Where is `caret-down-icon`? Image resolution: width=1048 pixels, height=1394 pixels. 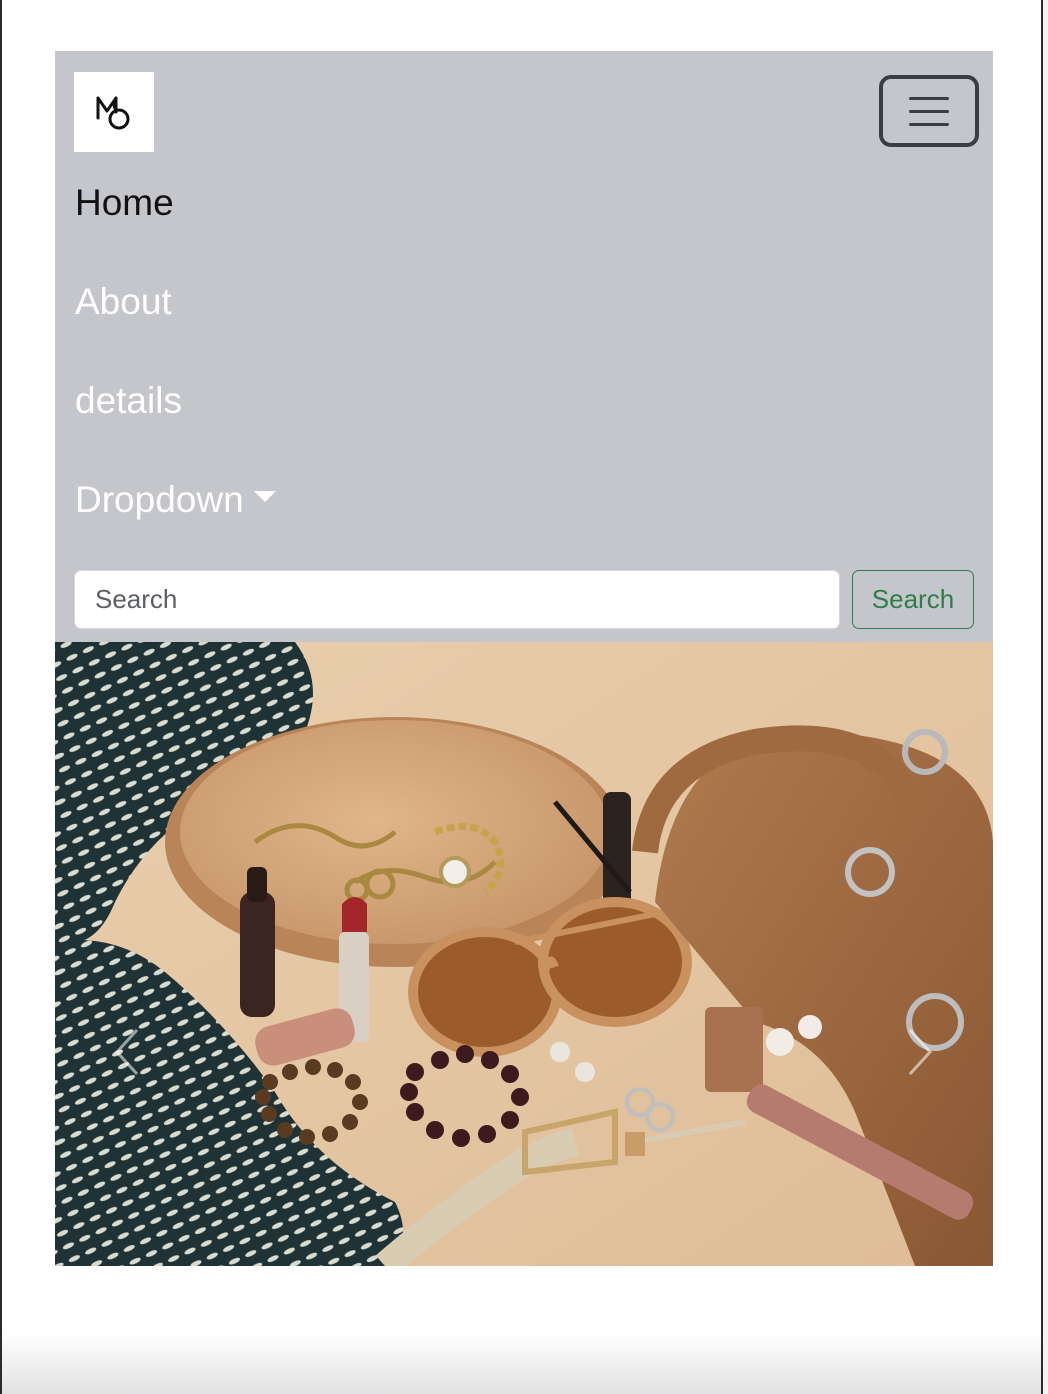 caret-down-icon is located at coordinates (264, 496).